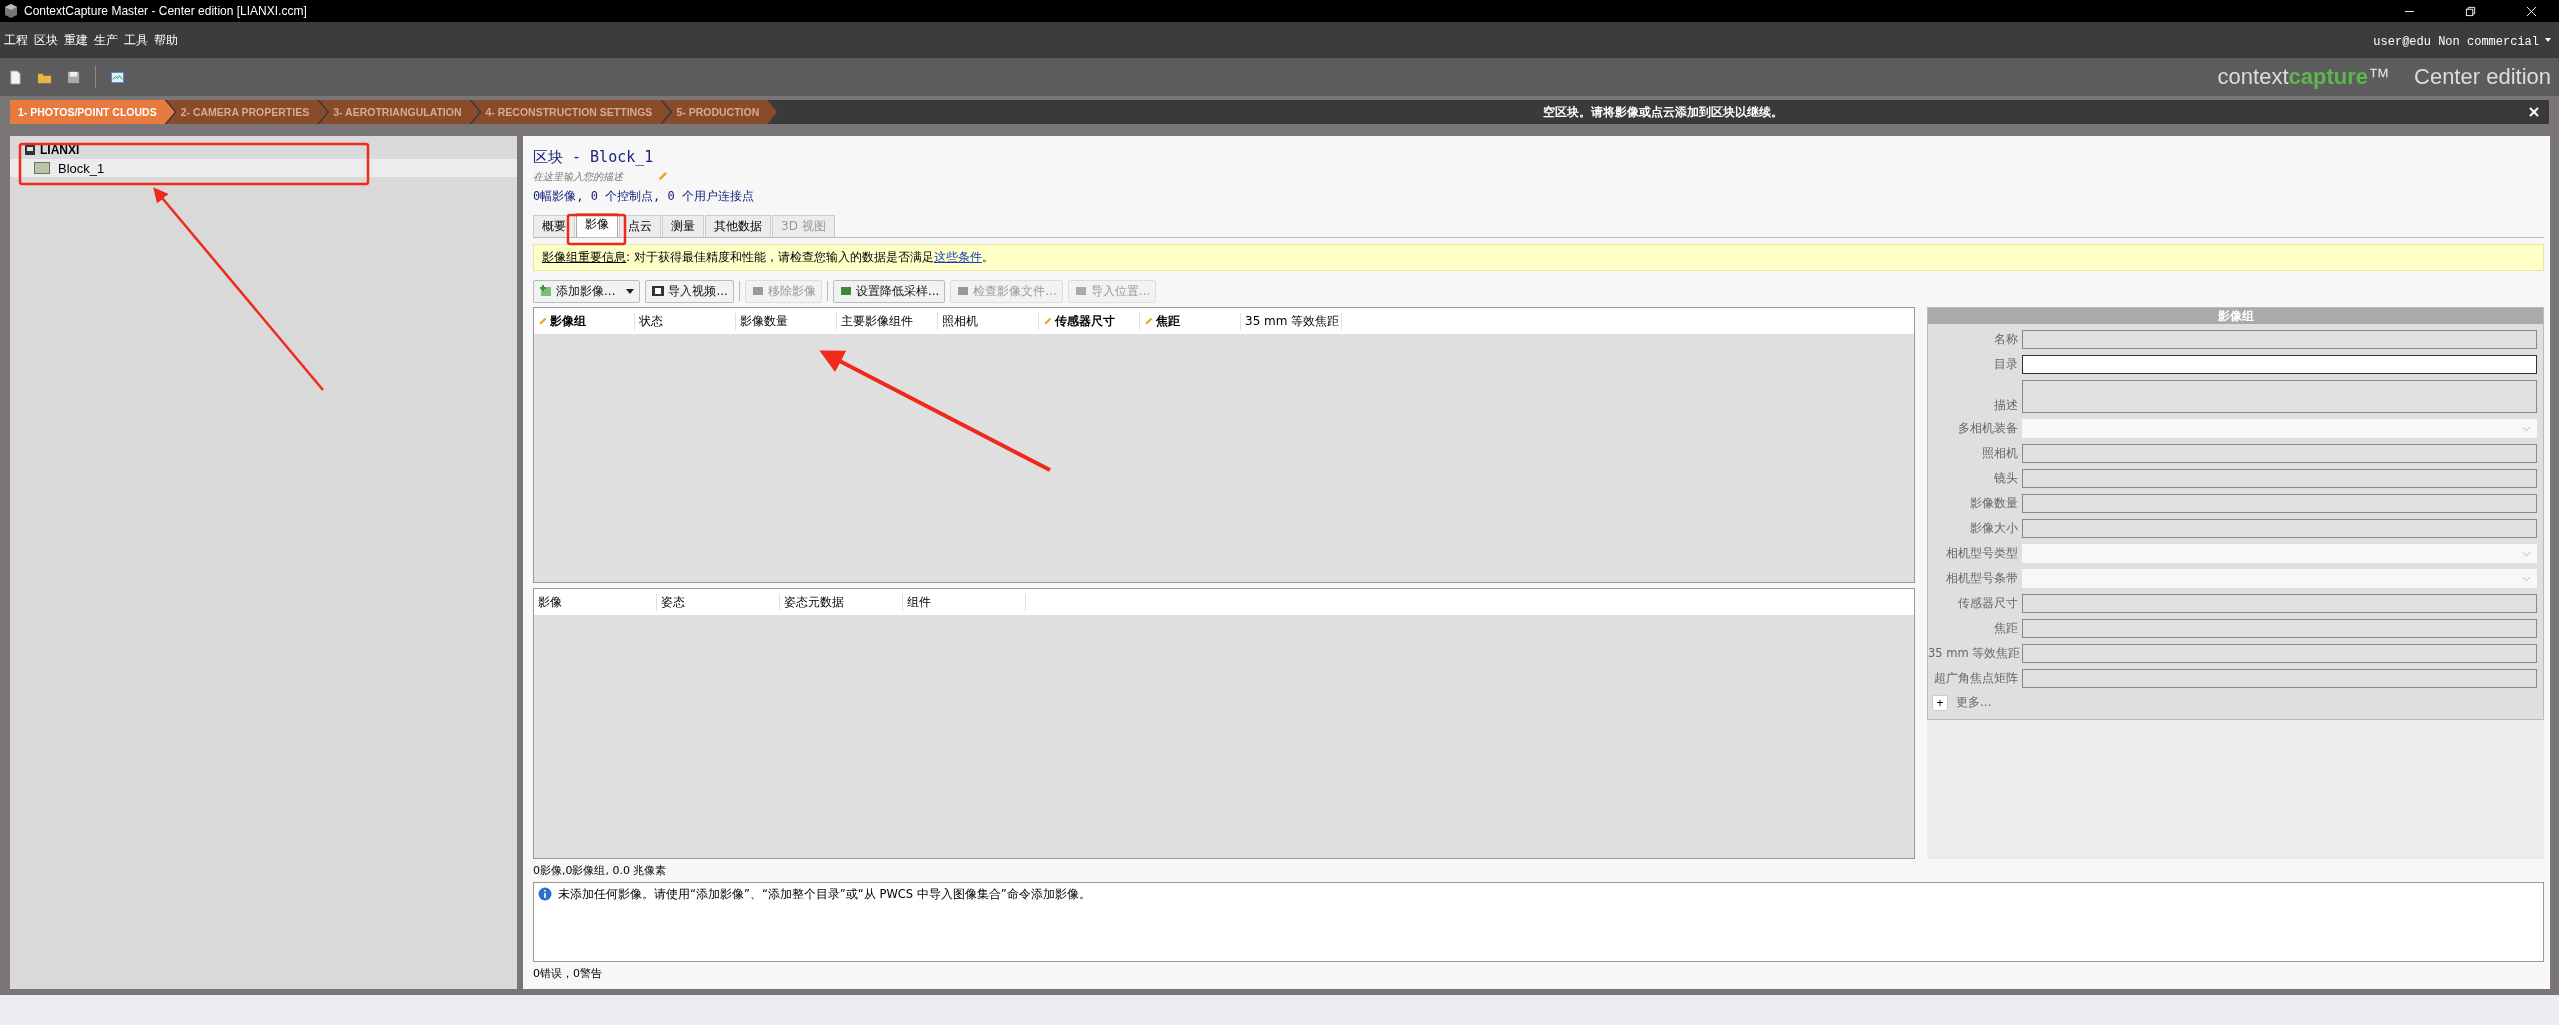 The width and height of the screenshot is (2559, 1025). What do you see at coordinates (2235, 316) in the screenshot?
I see `panel-title: 影像组` at bounding box center [2235, 316].